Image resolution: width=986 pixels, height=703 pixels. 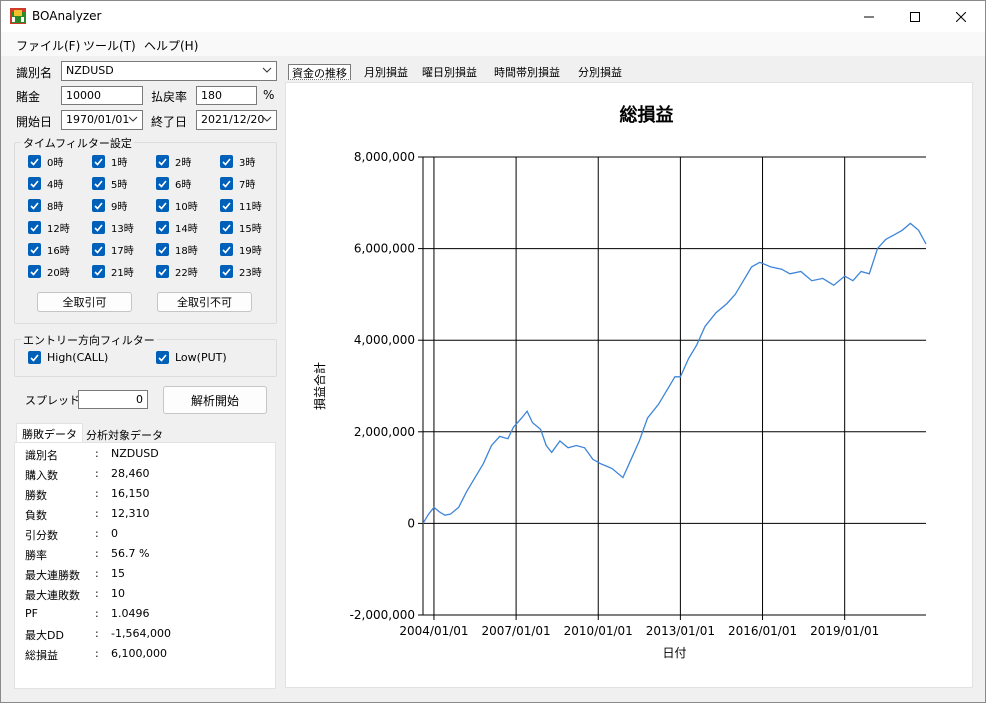 I want to click on hour-checkbox: 11時, so click(x=241, y=205).